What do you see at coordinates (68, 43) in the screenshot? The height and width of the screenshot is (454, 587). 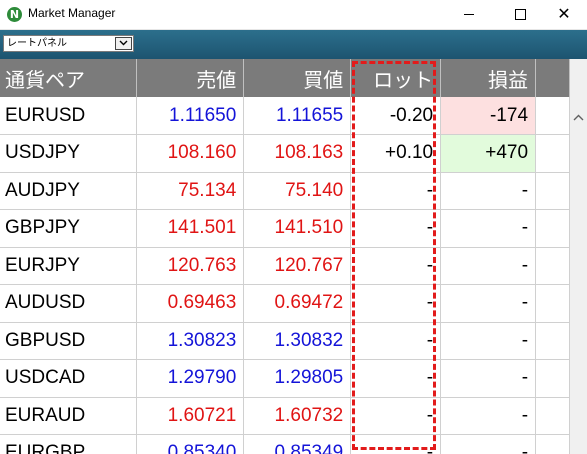 I see `panel-select: レートパネル` at bounding box center [68, 43].